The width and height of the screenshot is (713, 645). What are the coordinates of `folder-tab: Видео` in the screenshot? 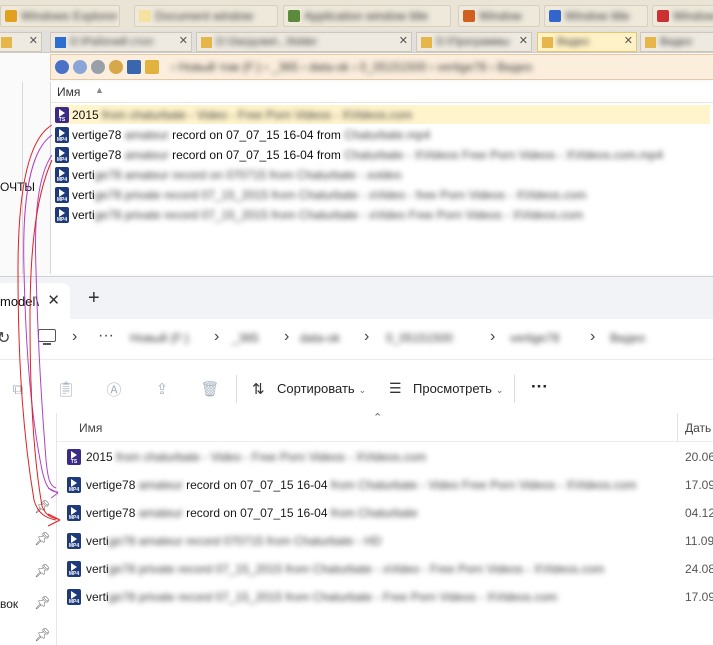 It's located at (676, 42).